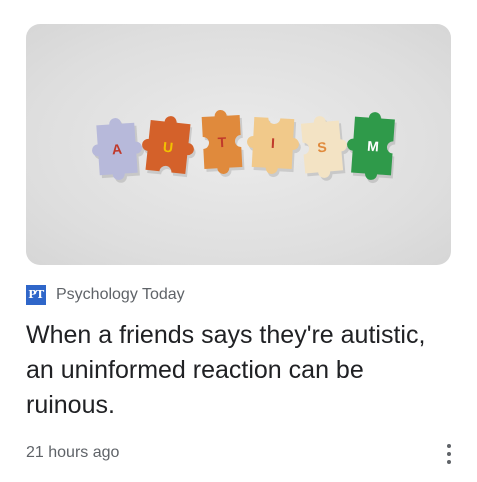  I want to click on puzzle-piece-s: S, so click(325, 148).